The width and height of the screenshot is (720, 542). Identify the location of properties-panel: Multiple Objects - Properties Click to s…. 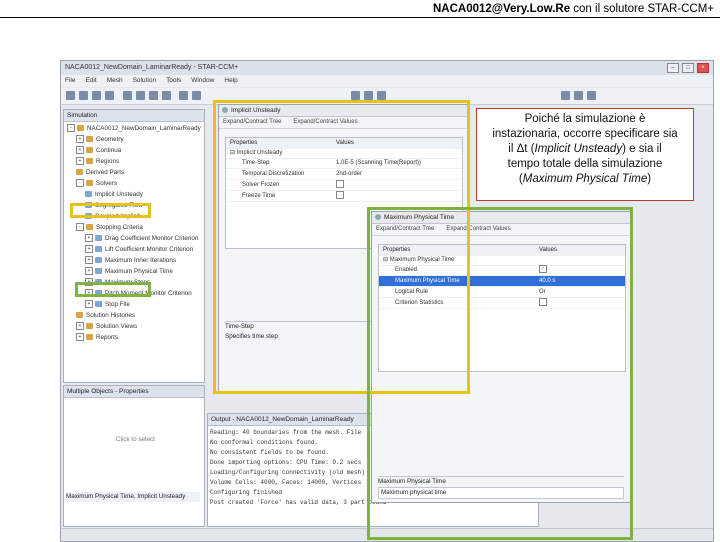
(134, 456).